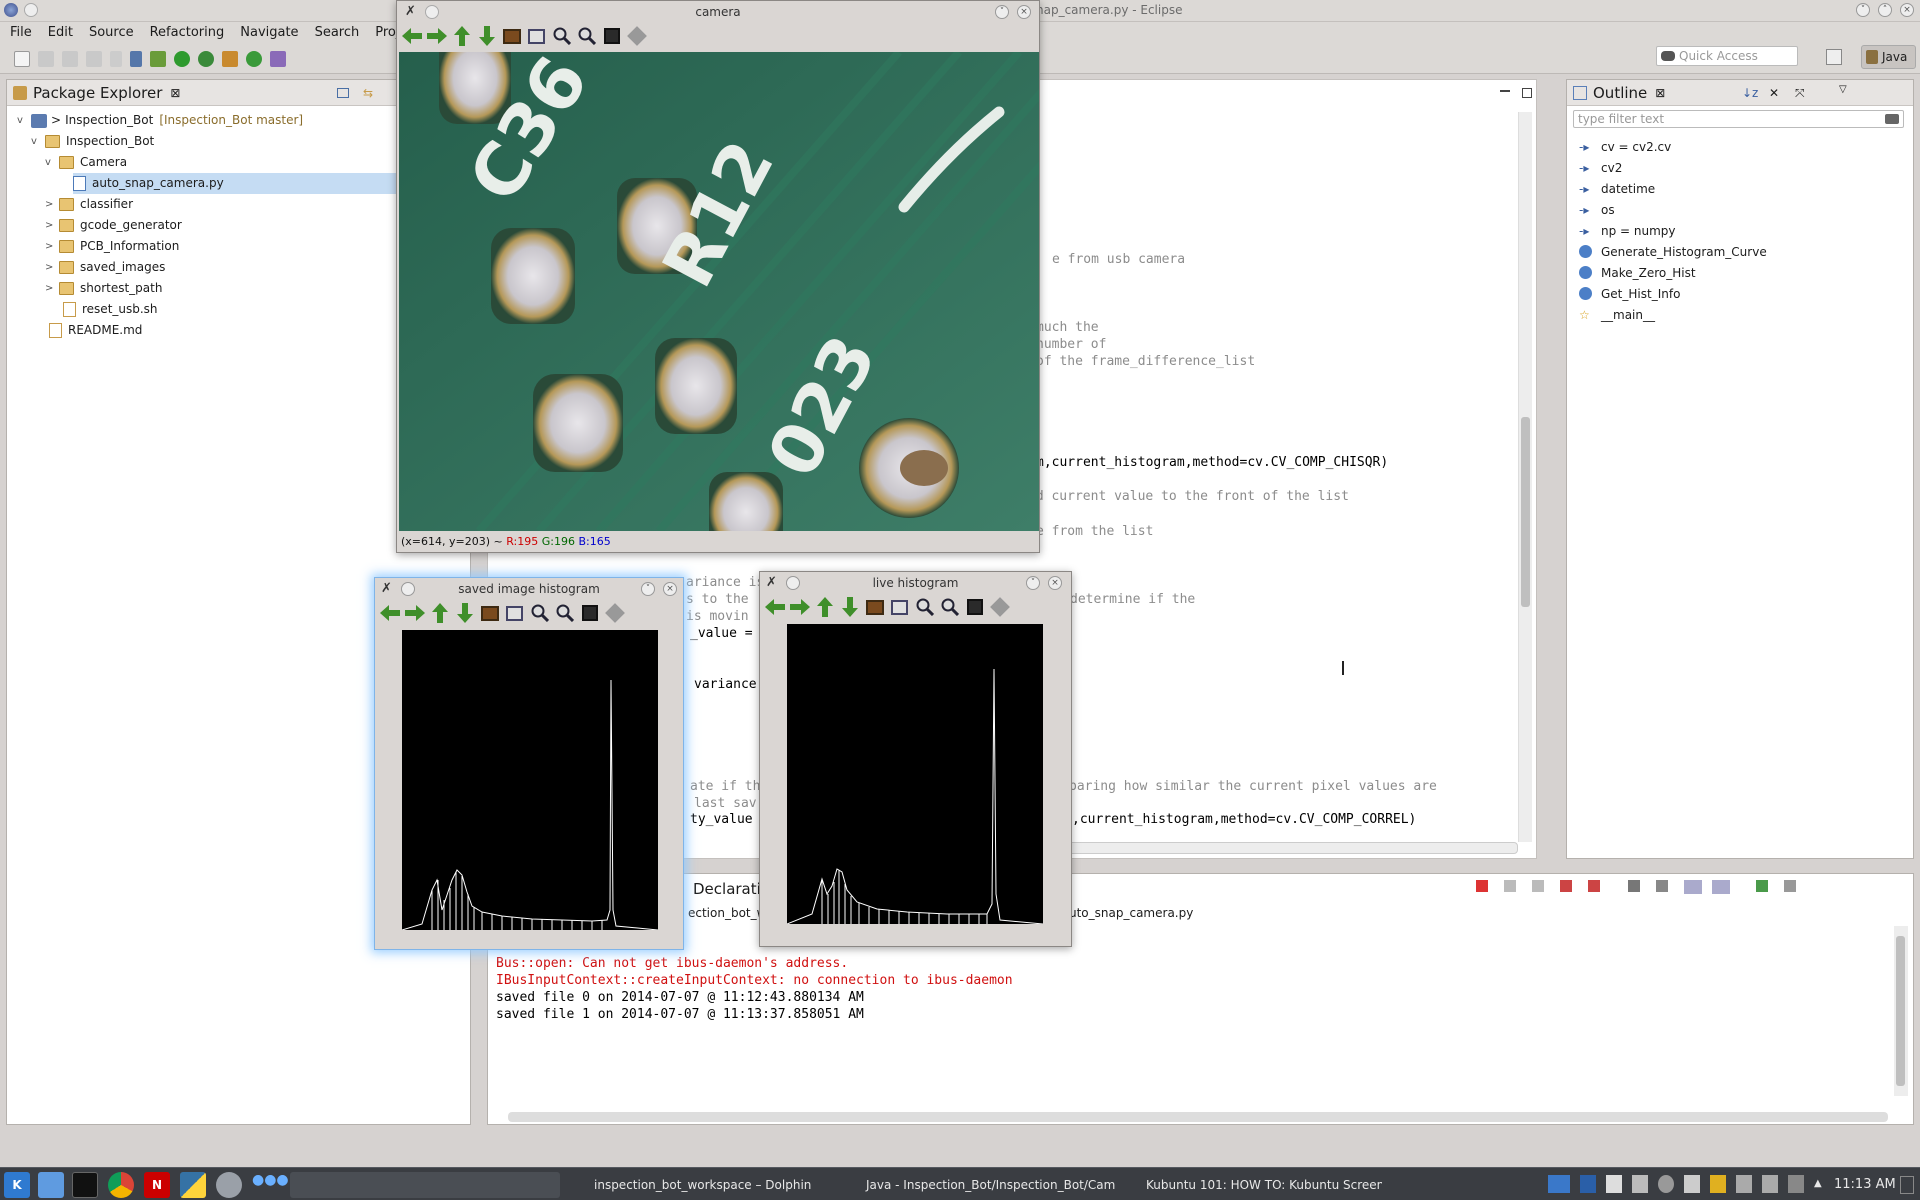 This screenshot has height=1200, width=1920. Describe the element at coordinates (1566, 886) in the screenshot. I see `clear-console-icon` at that location.